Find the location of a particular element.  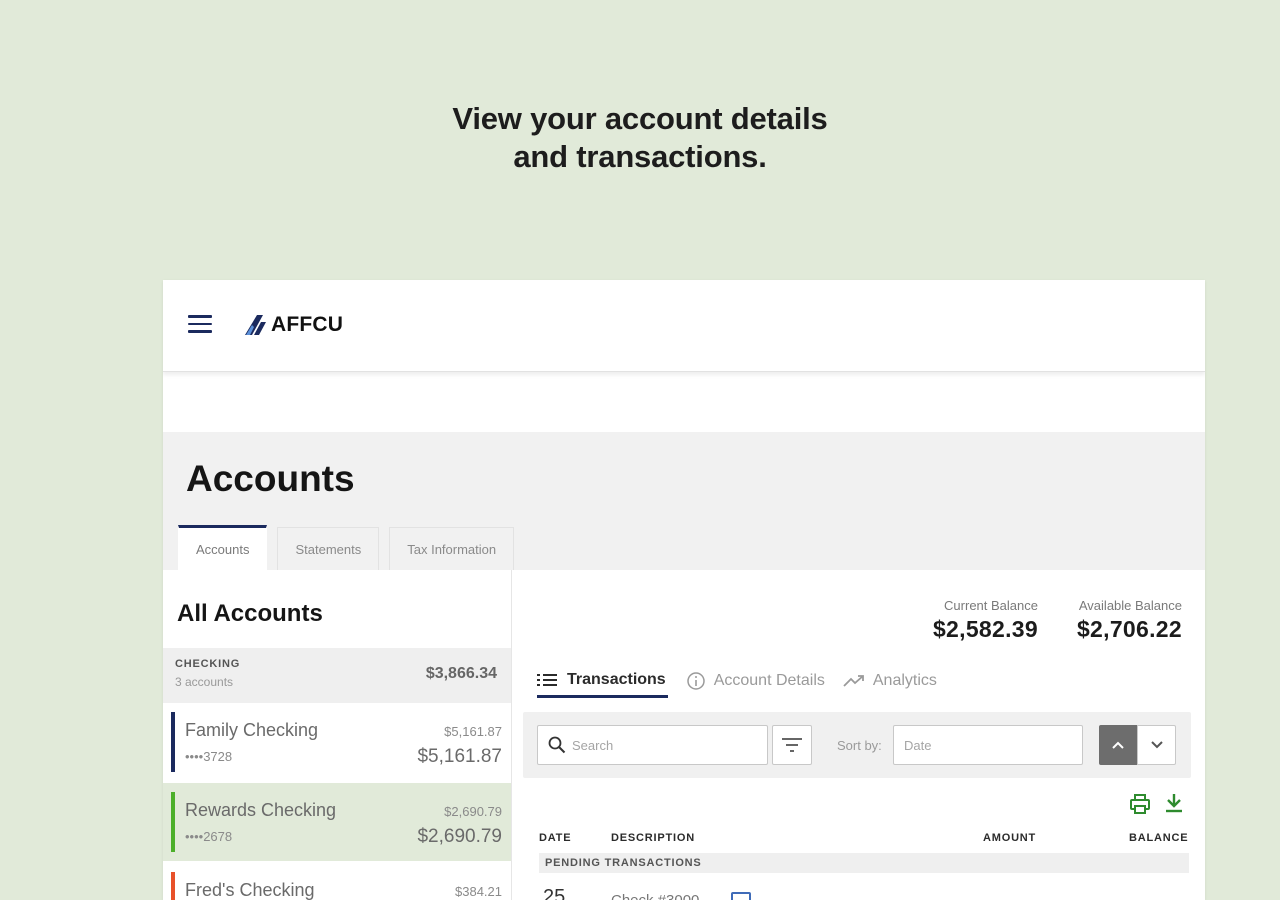

brand-logo: AFFCU is located at coordinates (293, 325).